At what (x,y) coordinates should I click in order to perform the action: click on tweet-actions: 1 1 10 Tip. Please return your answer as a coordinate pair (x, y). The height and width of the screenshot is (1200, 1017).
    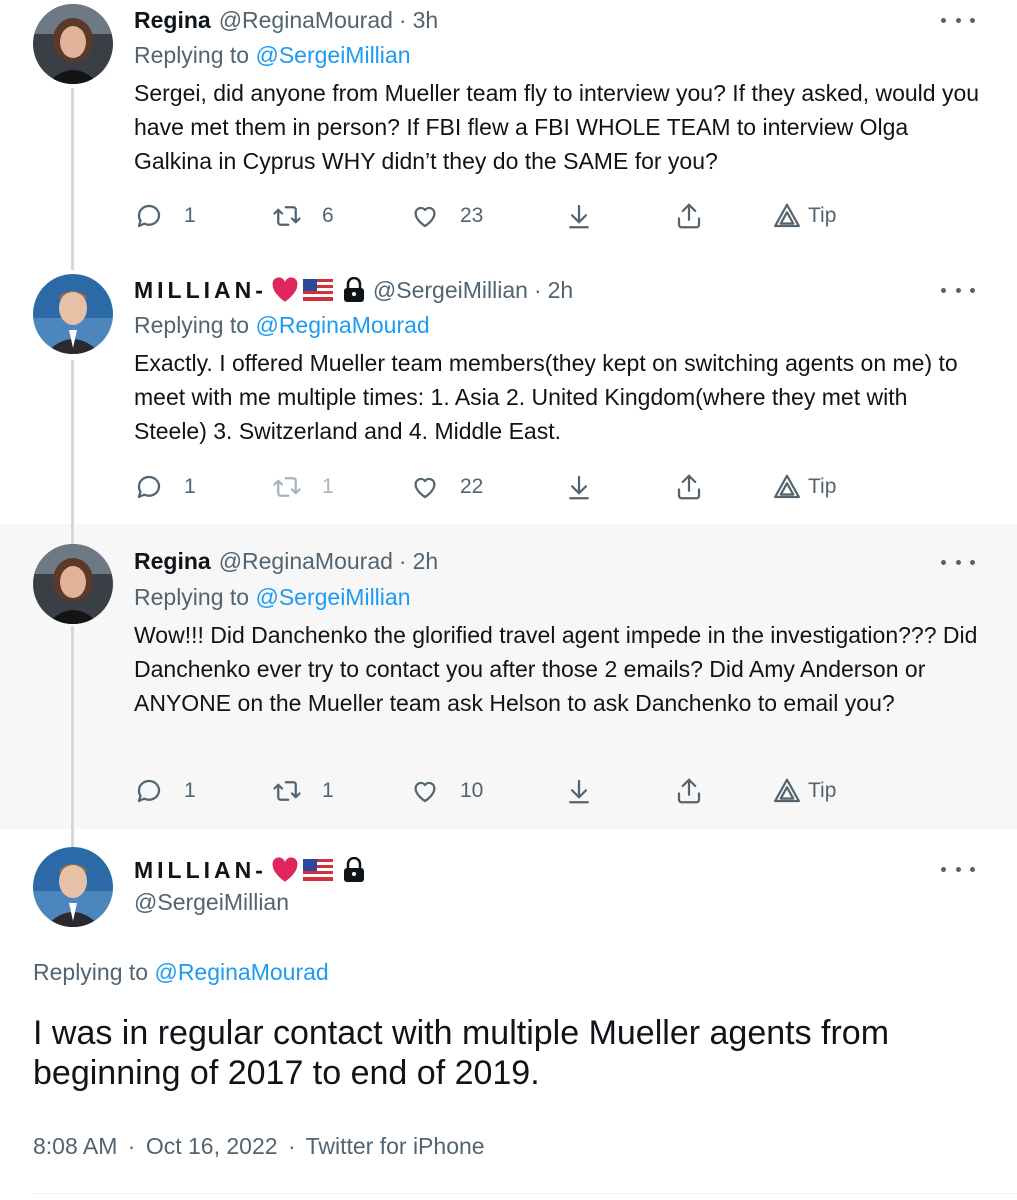
    Looking at the image, I should click on (494, 791).